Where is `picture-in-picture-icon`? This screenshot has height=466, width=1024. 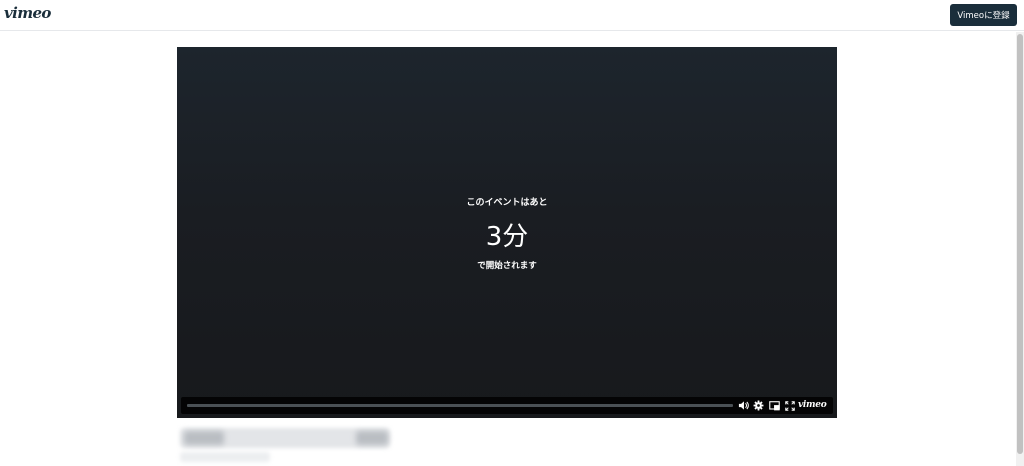 picture-in-picture-icon is located at coordinates (774, 405).